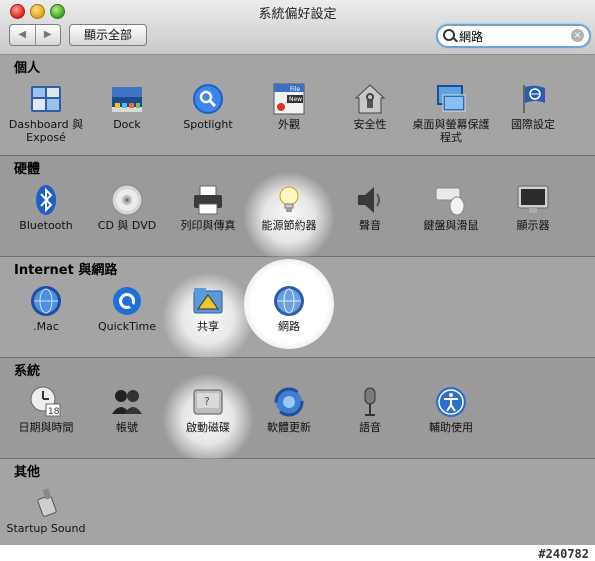  I want to click on pref-label: 語音, so click(370, 427).